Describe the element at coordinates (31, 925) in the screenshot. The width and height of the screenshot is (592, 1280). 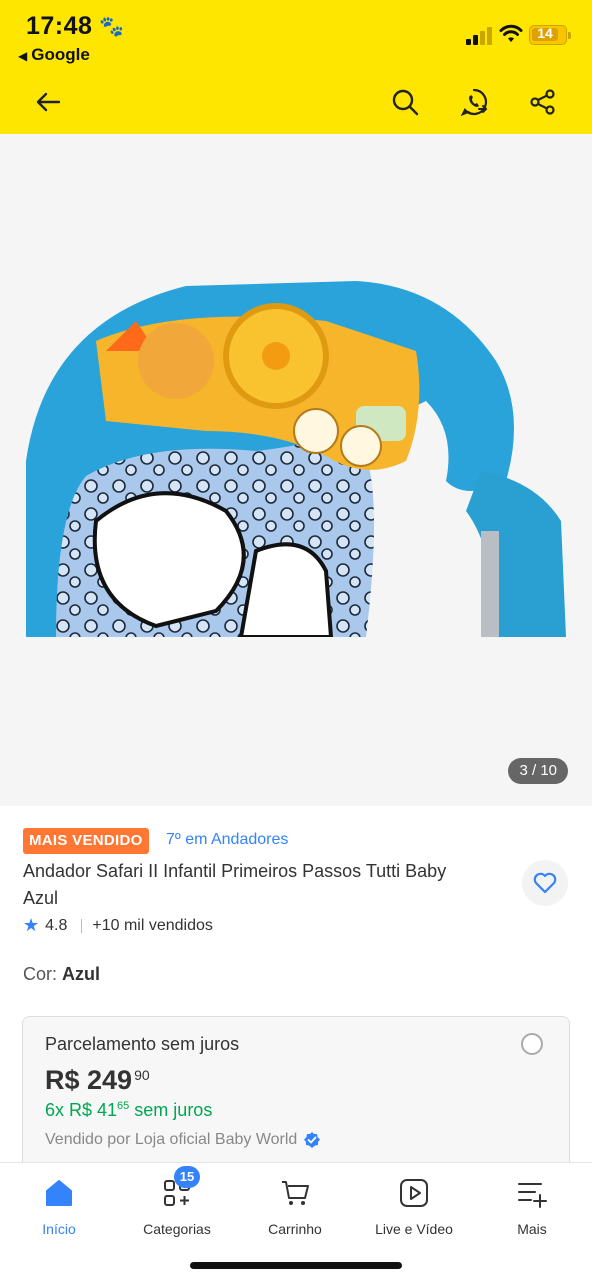
I see `star-icon: ★` at that location.